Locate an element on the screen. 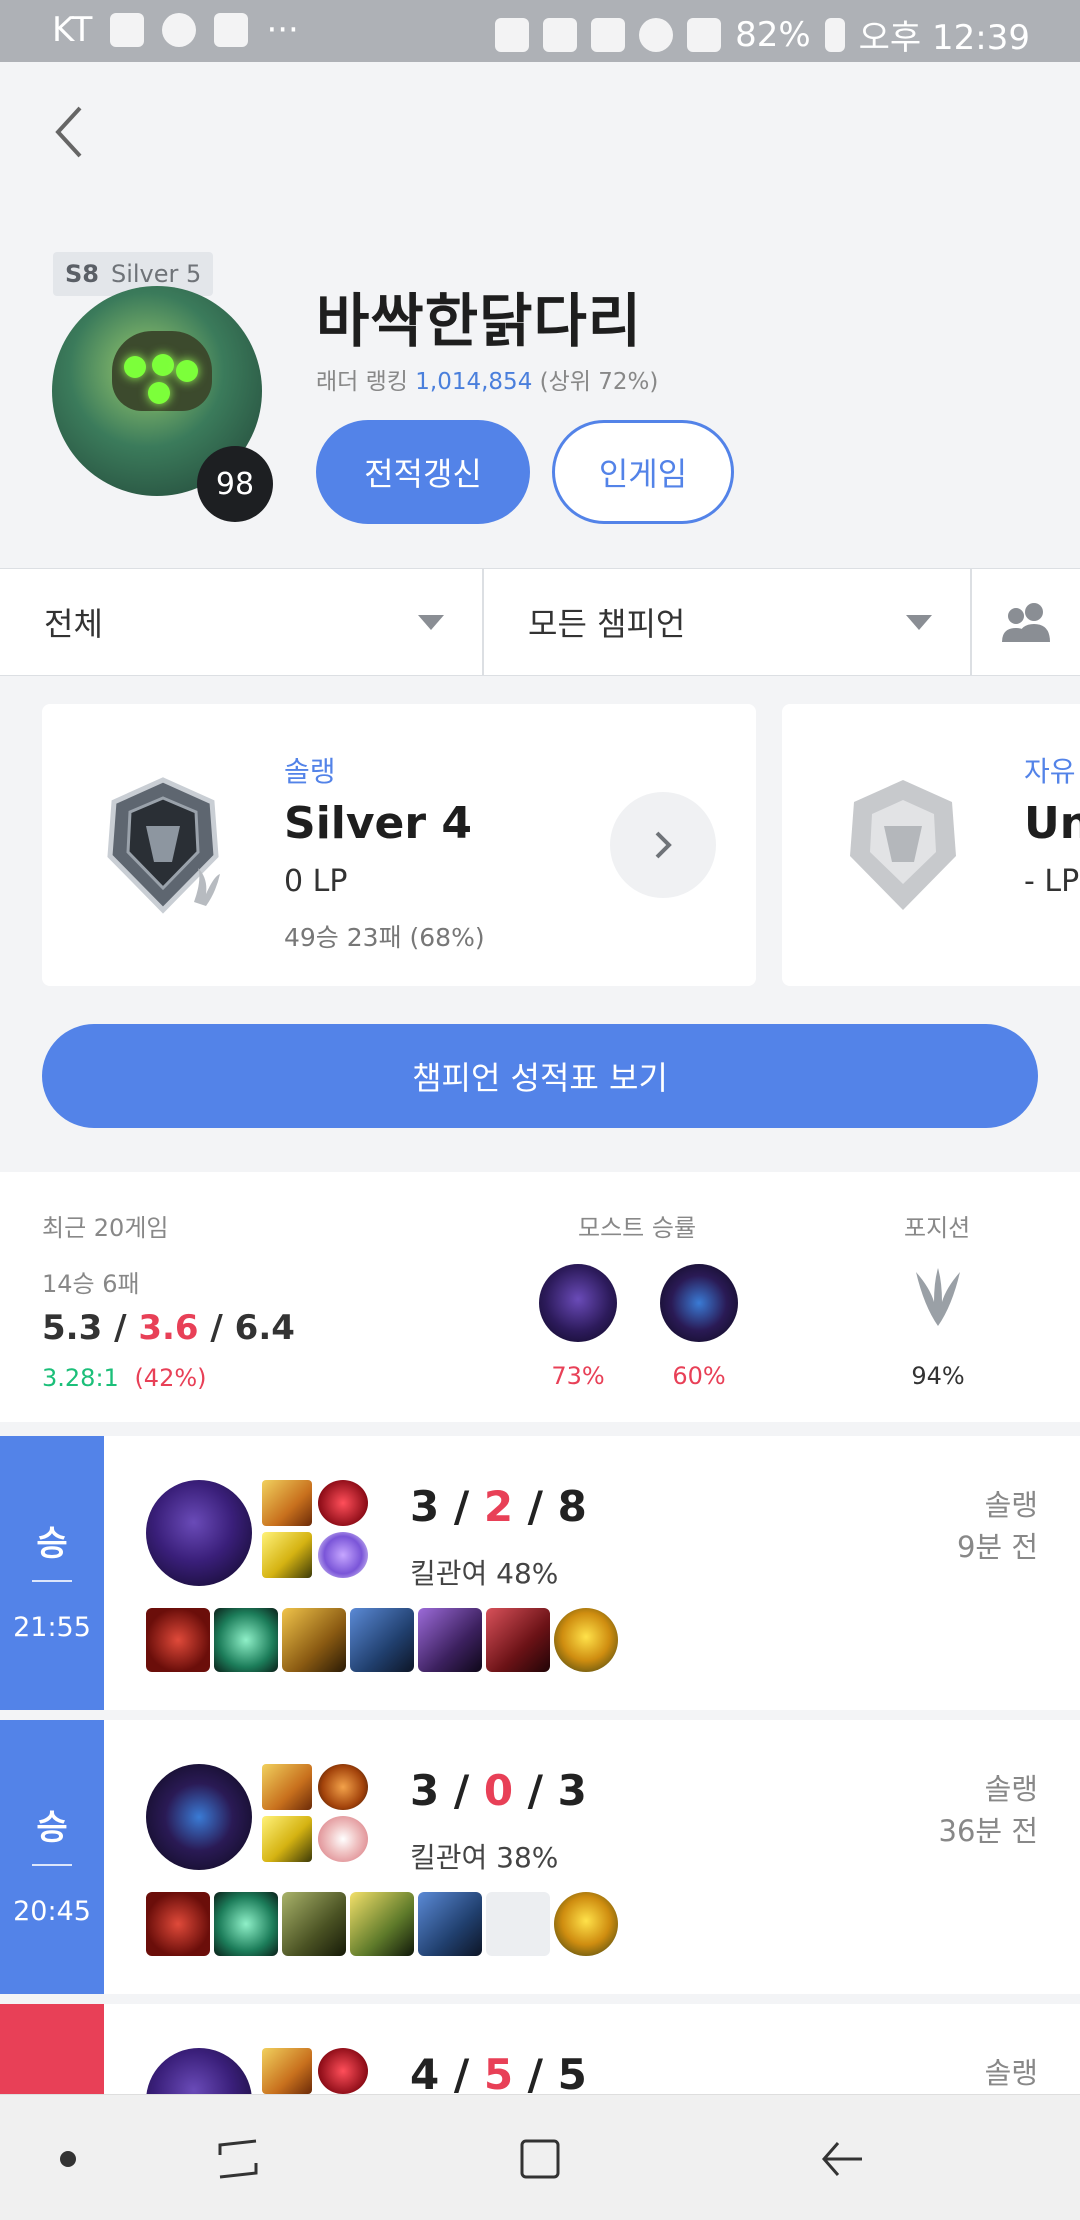 Image resolution: width=1080 pixels, height=2220 pixels. recent-apps-button is located at coordinates (238, 2159).